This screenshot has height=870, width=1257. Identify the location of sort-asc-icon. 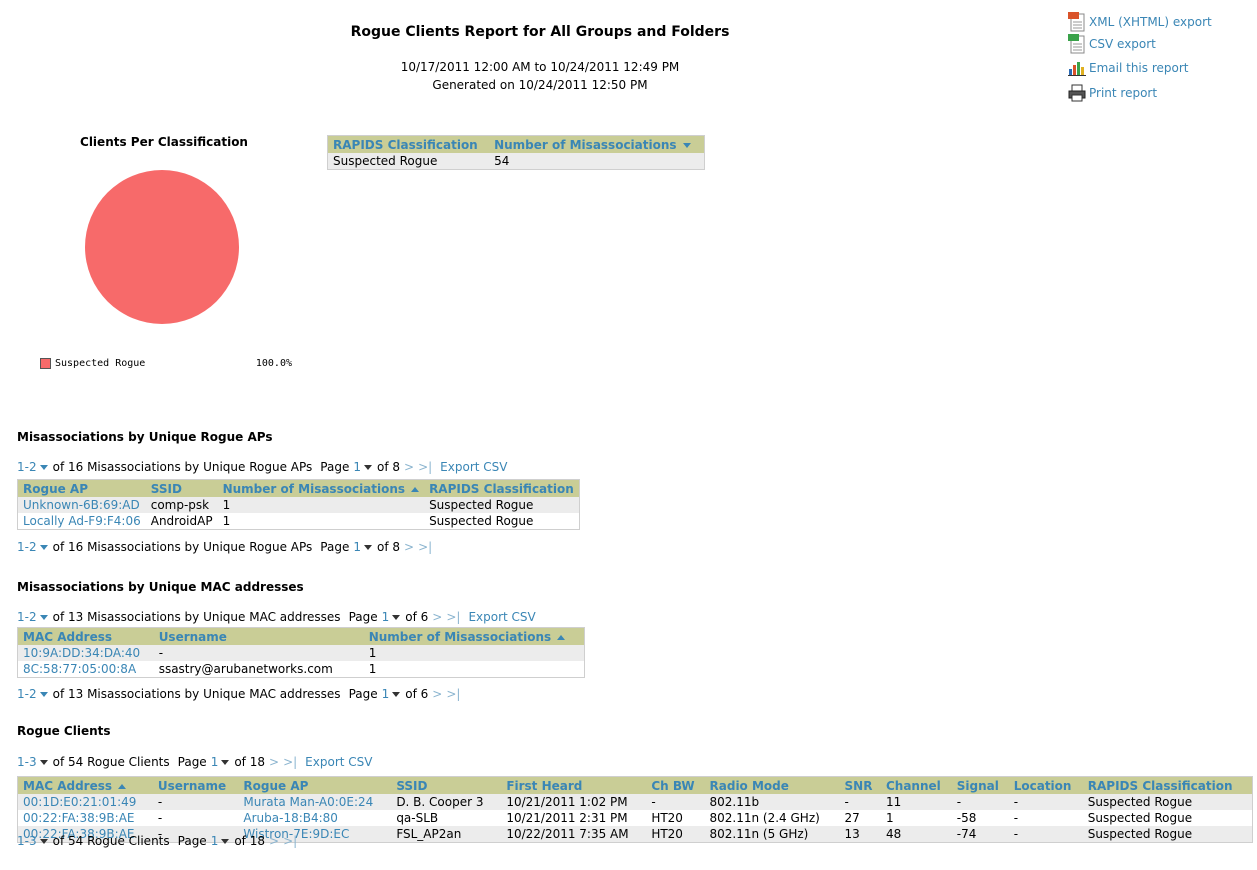
(122, 786).